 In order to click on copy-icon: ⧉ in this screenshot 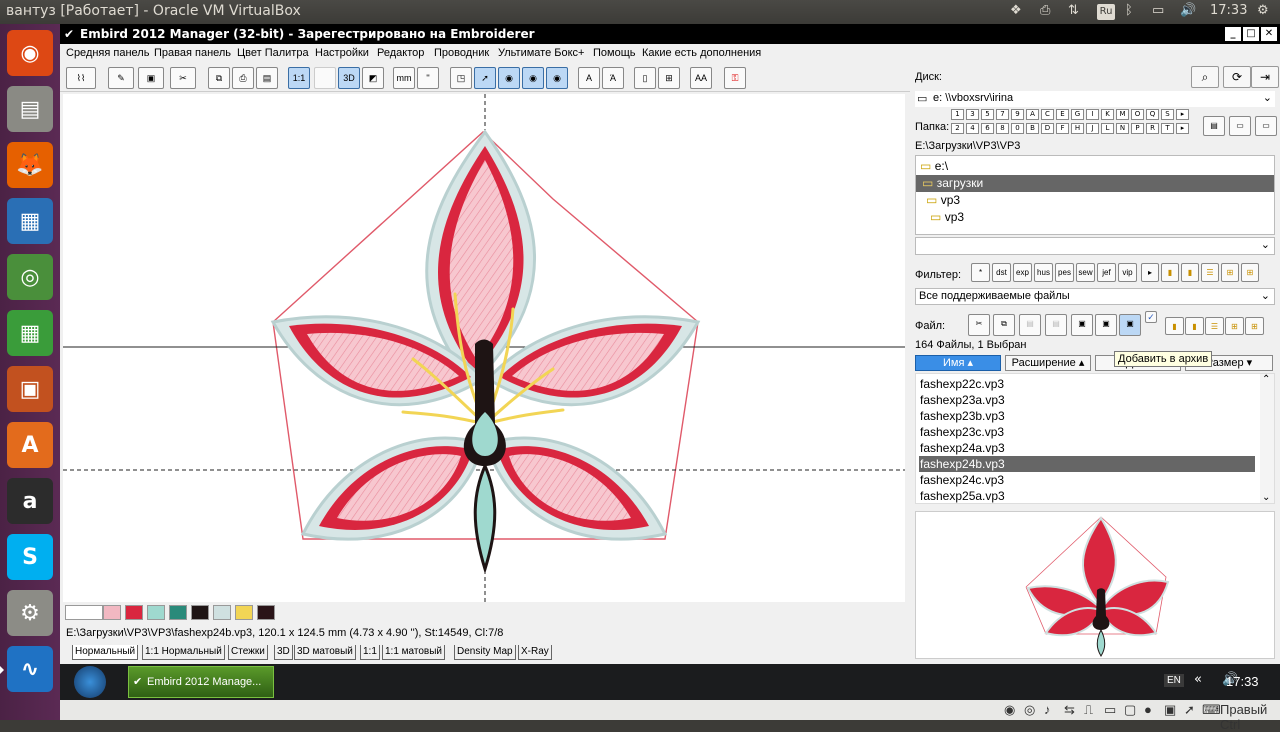, I will do `click(1004, 325)`.